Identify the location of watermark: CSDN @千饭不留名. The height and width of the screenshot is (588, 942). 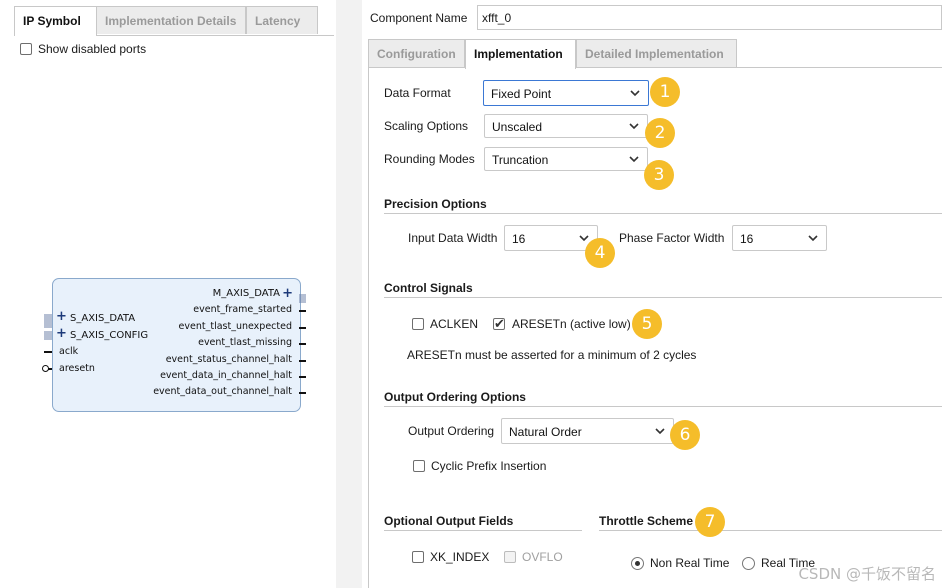
(867, 574).